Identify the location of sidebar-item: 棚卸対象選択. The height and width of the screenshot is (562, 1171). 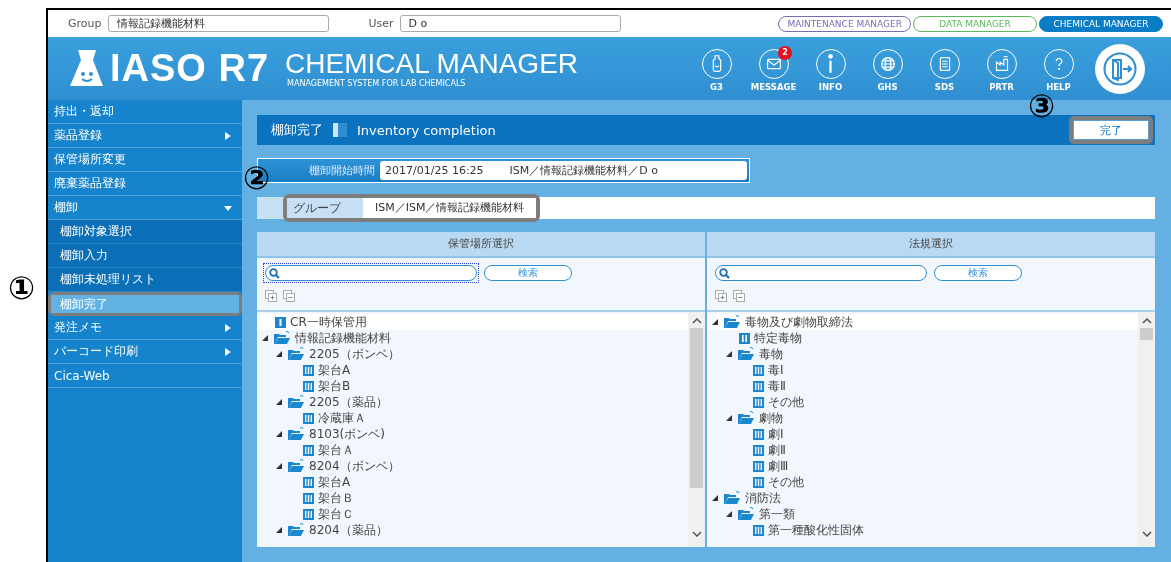
(145, 232).